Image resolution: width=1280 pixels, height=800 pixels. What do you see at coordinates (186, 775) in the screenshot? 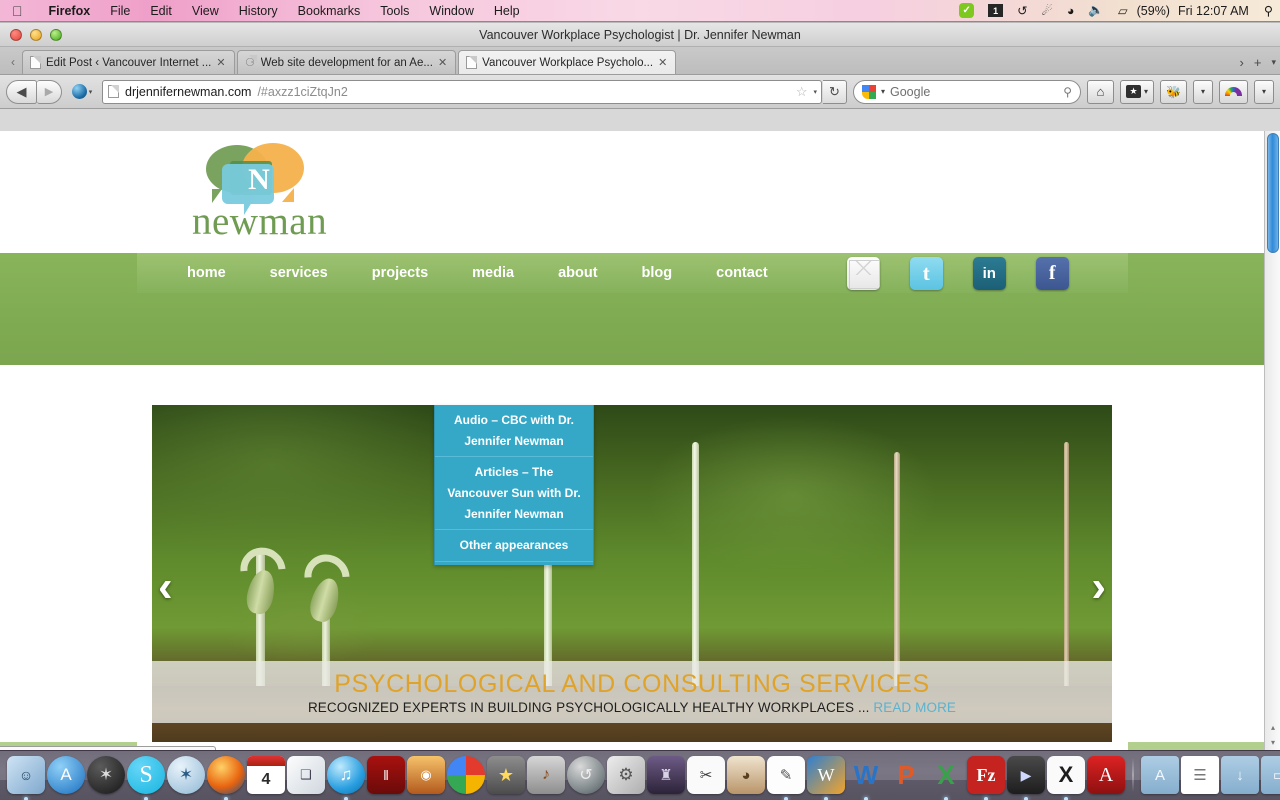
I see `safari-icon: ✶` at bounding box center [186, 775].